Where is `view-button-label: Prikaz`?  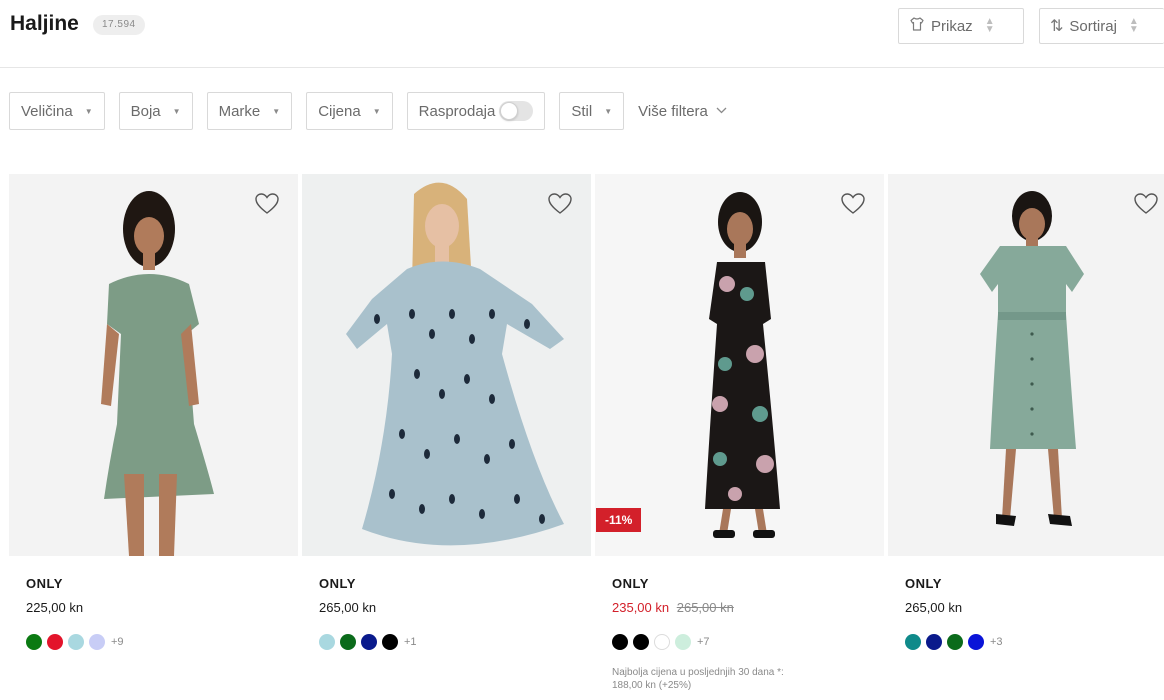
view-button-label: Prikaz is located at coordinates (952, 26).